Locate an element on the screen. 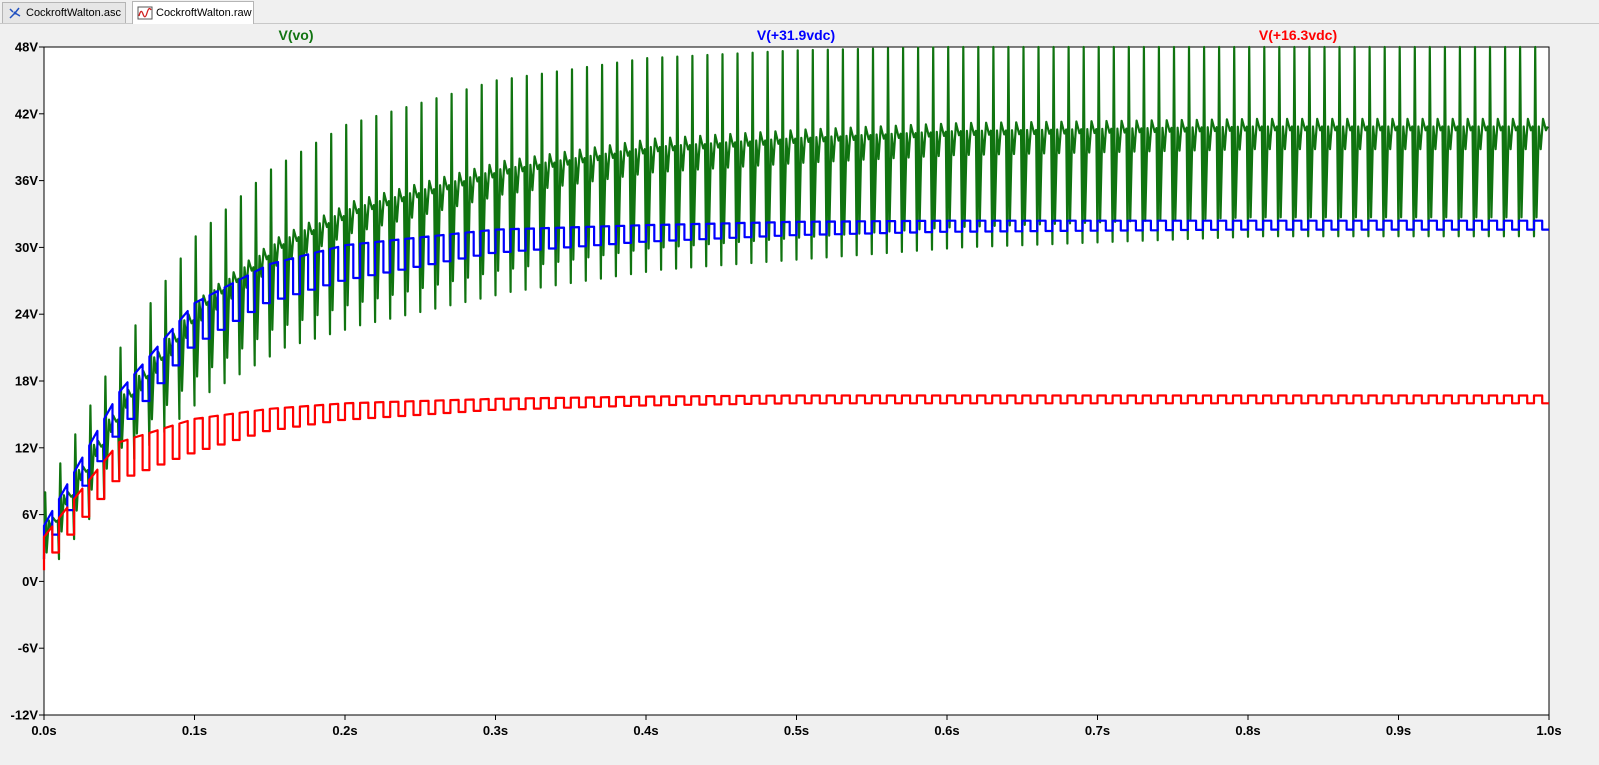 This screenshot has width=1599, height=765. x-tick-label: 0.6s is located at coordinates (946, 730).